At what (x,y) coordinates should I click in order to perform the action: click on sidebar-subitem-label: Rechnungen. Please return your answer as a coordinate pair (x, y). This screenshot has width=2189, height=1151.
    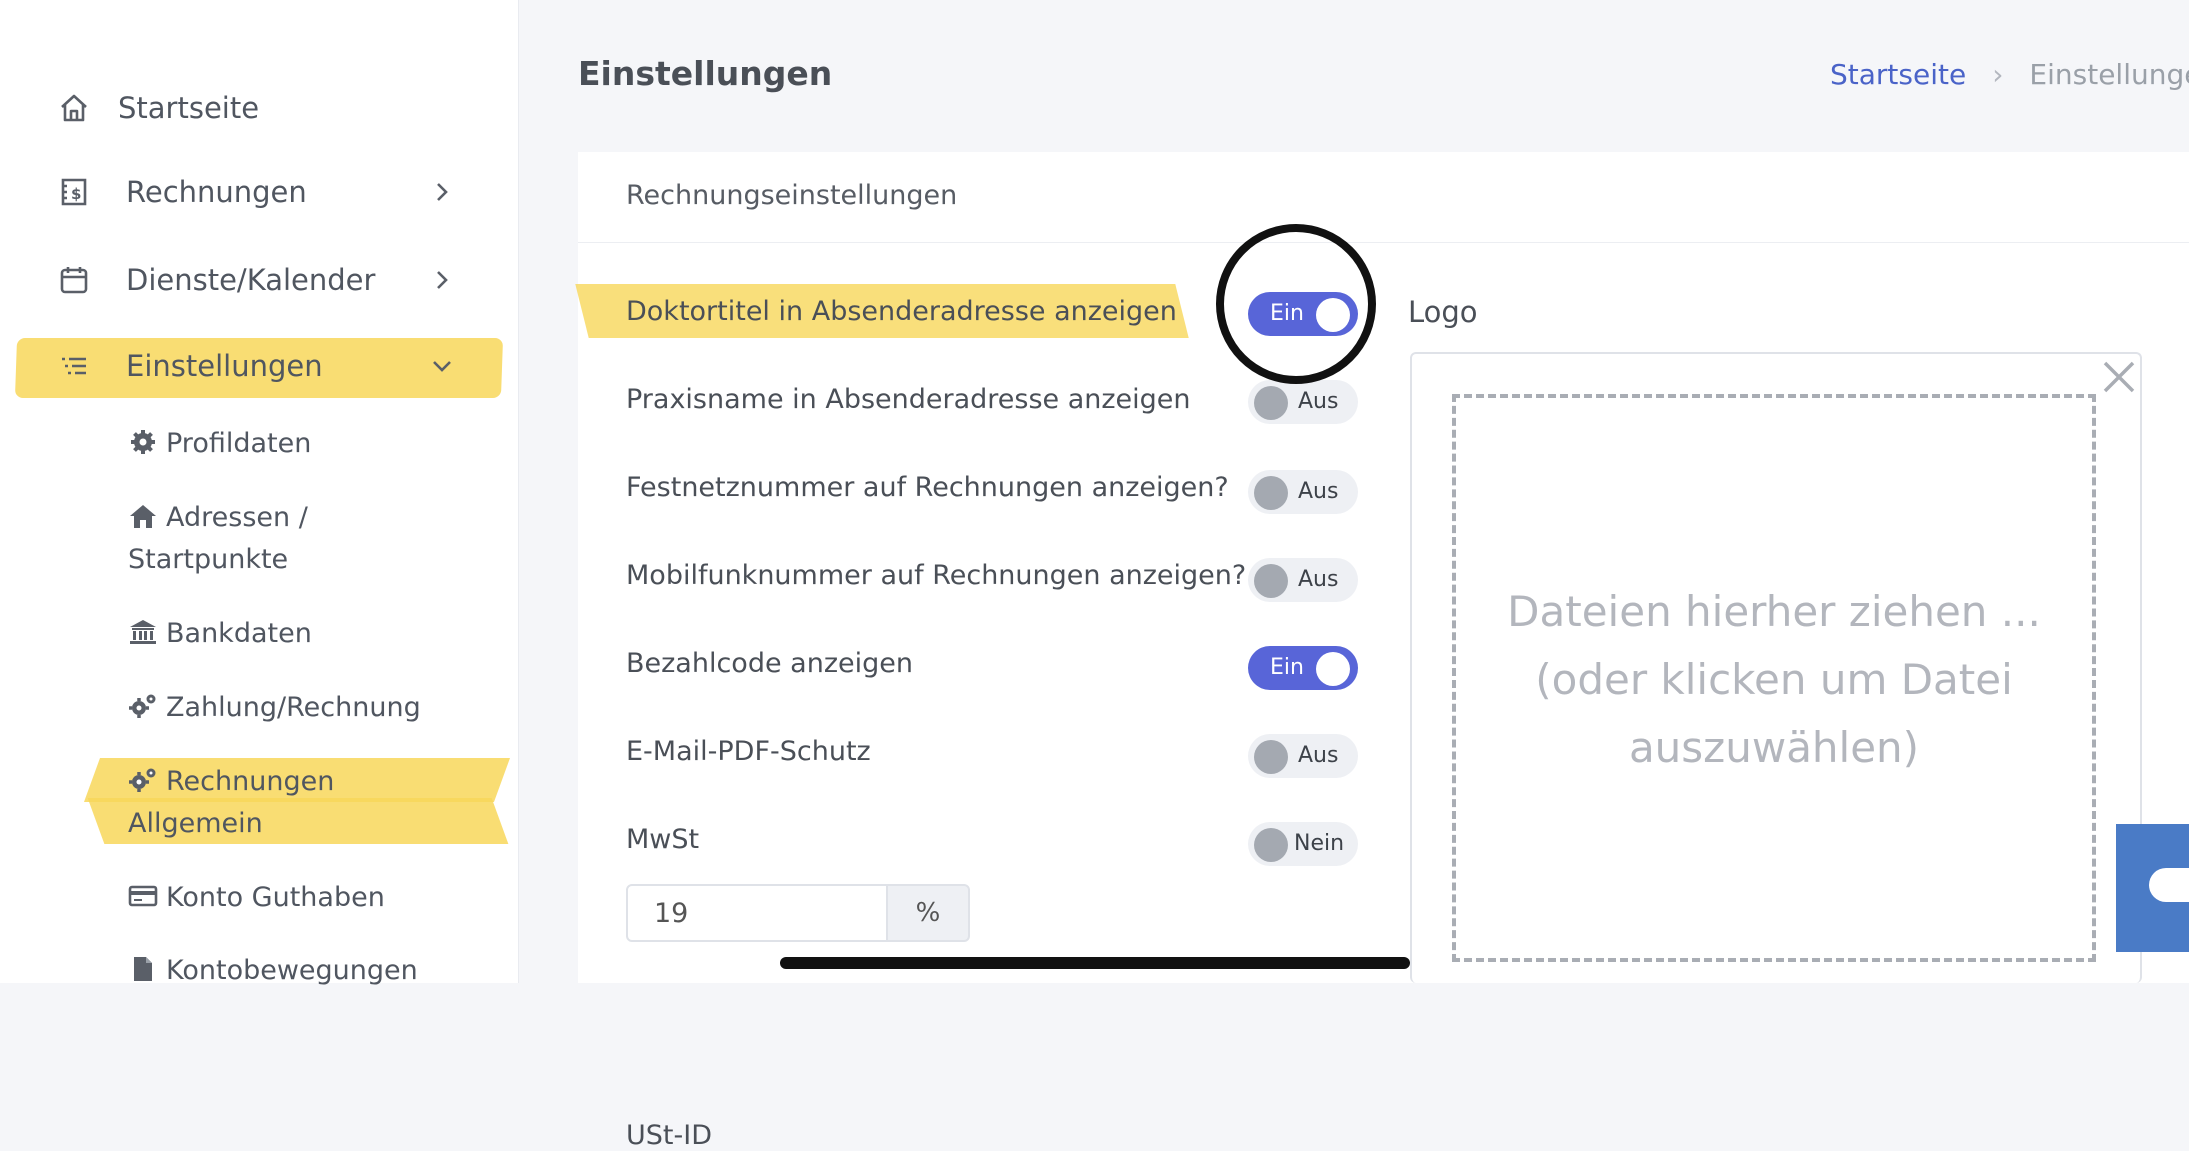
    Looking at the image, I should click on (250, 781).